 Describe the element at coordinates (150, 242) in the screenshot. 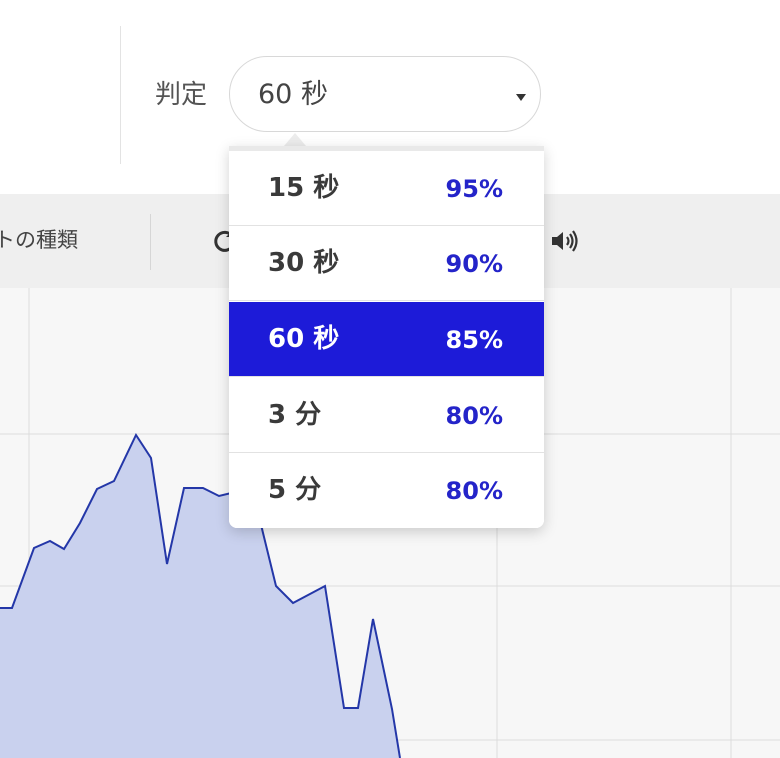

I see `toolbar-divider` at that location.